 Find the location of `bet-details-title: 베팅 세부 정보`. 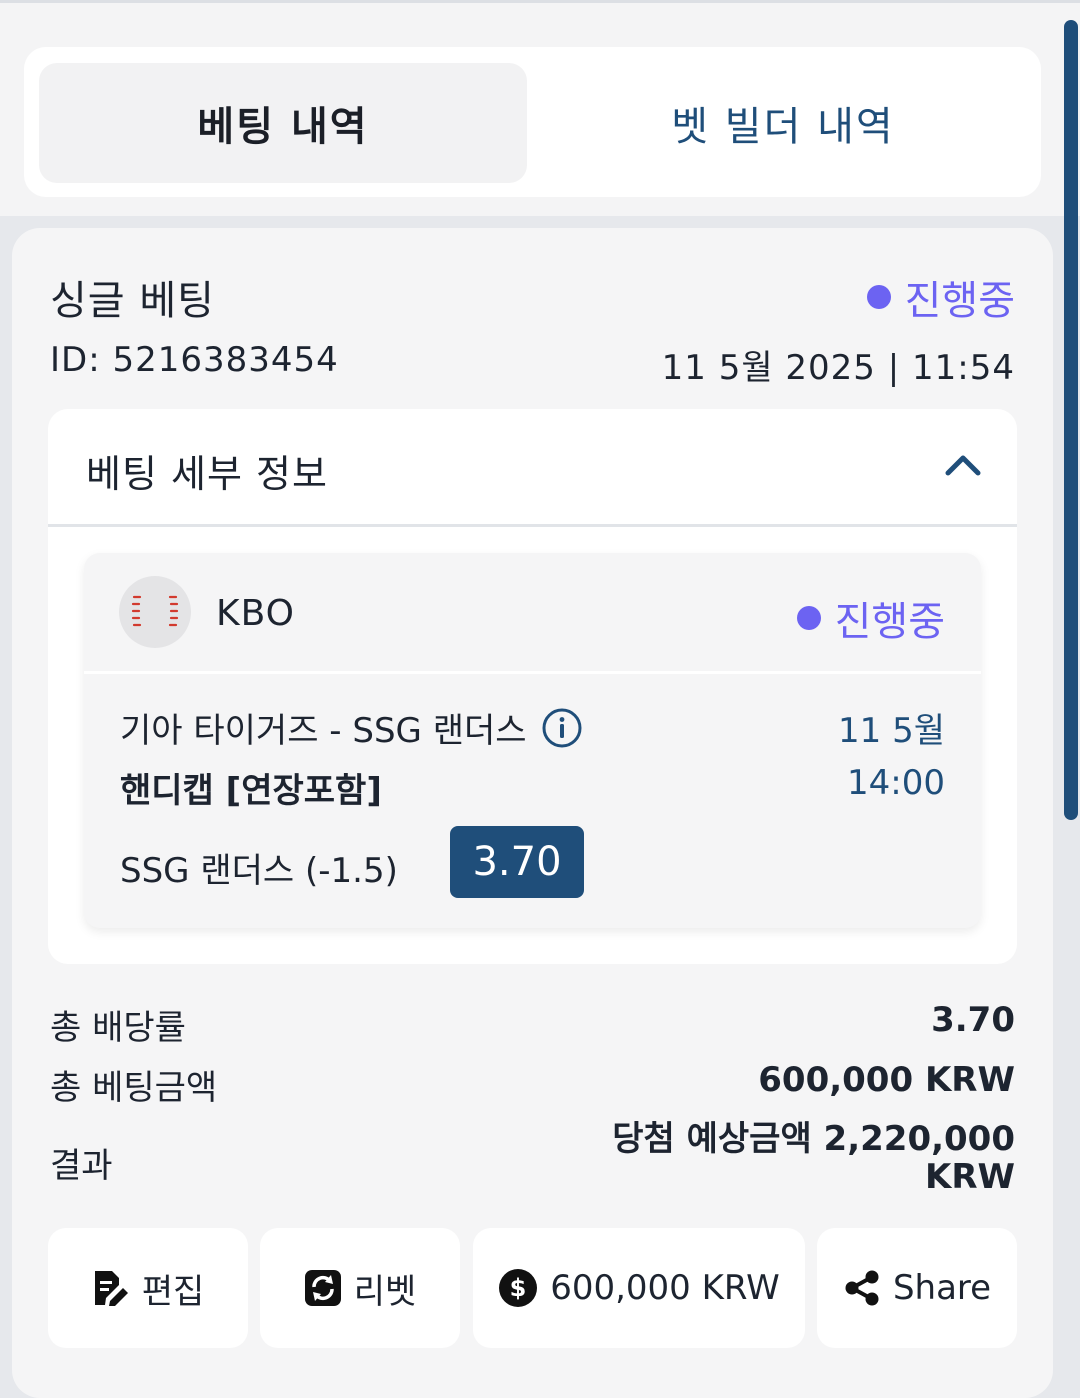

bet-details-title: 베팅 세부 정보 is located at coordinates (207, 474).